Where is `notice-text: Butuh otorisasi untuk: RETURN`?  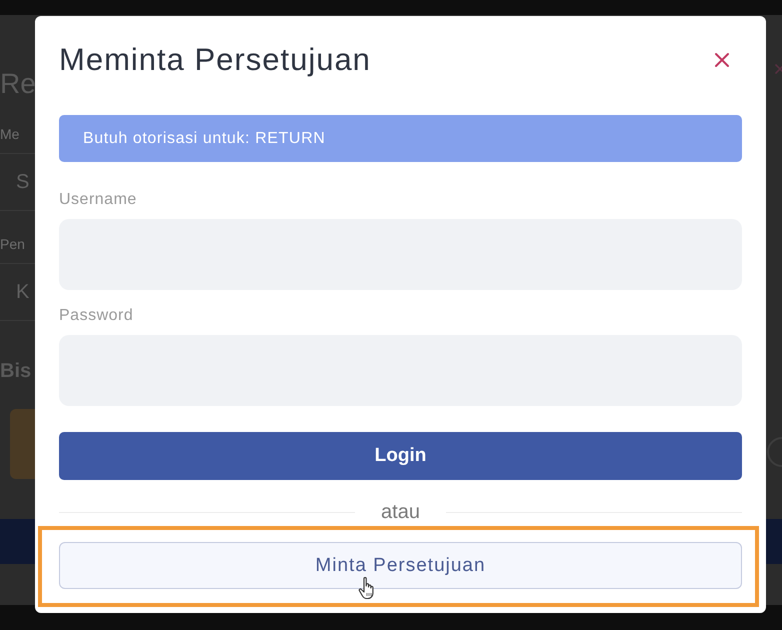
notice-text: Butuh otorisasi untuk: RETURN is located at coordinates (204, 139).